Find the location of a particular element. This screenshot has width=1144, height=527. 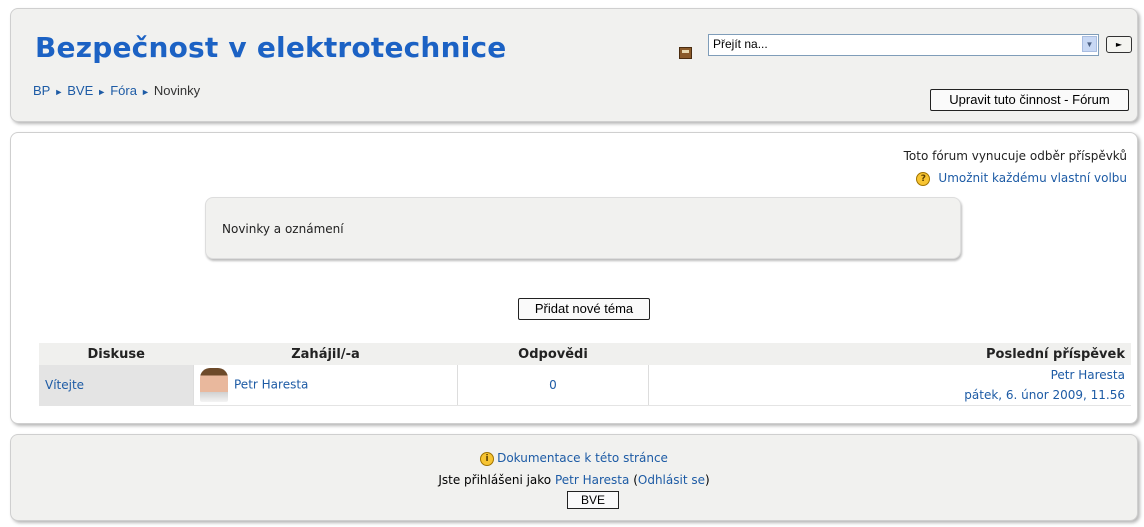

documentation-line: i Dokumentace k této stránce is located at coordinates (574, 458).